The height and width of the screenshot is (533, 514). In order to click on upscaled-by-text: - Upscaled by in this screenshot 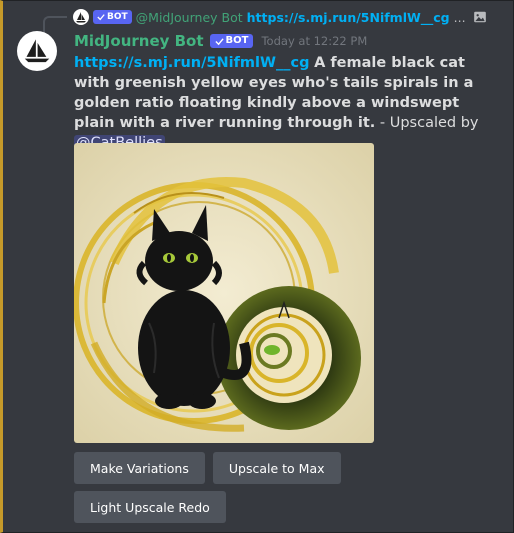, I will do `click(427, 123)`.